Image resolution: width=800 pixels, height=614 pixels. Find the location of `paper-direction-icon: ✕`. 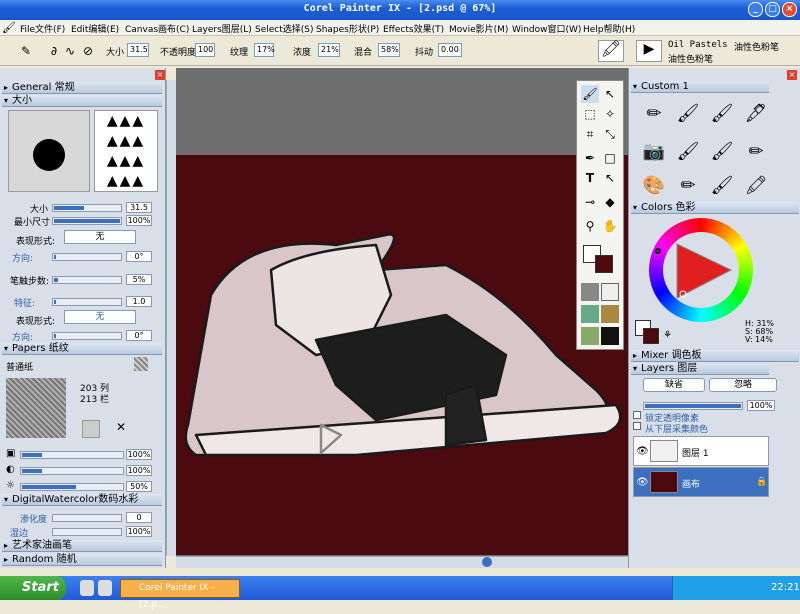

paper-direction-icon: ✕ is located at coordinates (121, 429).